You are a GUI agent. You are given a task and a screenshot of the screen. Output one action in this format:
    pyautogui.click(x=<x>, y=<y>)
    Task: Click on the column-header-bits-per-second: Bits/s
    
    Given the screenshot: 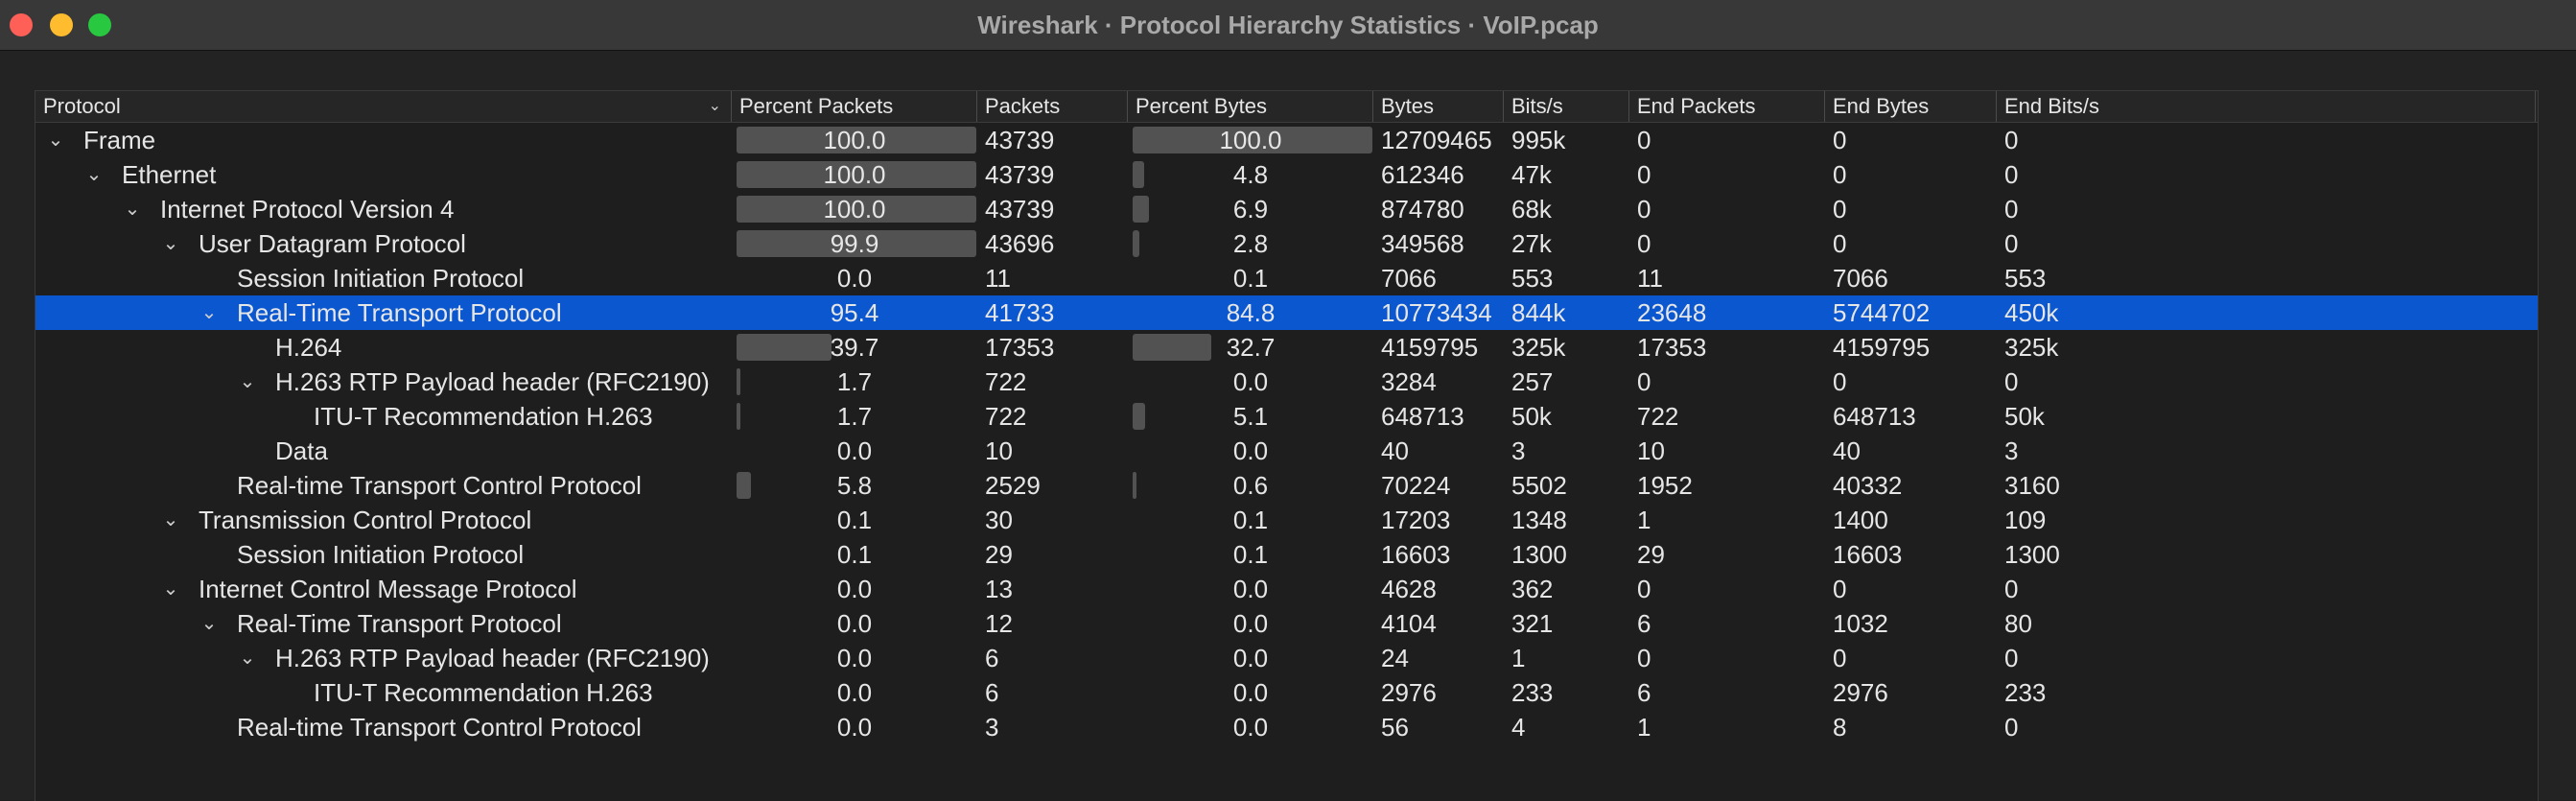 What is the action you would take?
    pyautogui.click(x=1566, y=107)
    